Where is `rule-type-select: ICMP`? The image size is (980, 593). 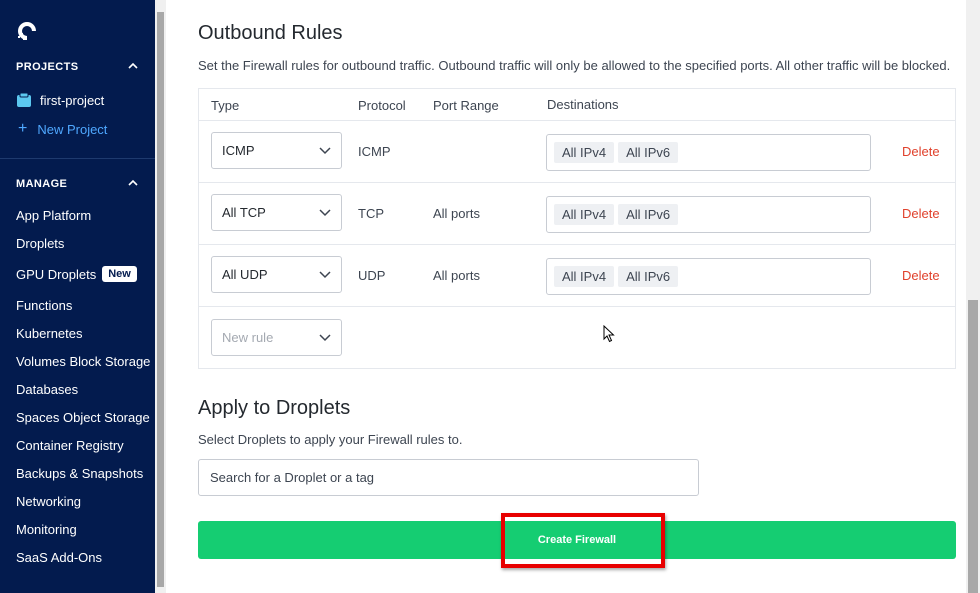
rule-type-select: ICMP is located at coordinates (276, 150).